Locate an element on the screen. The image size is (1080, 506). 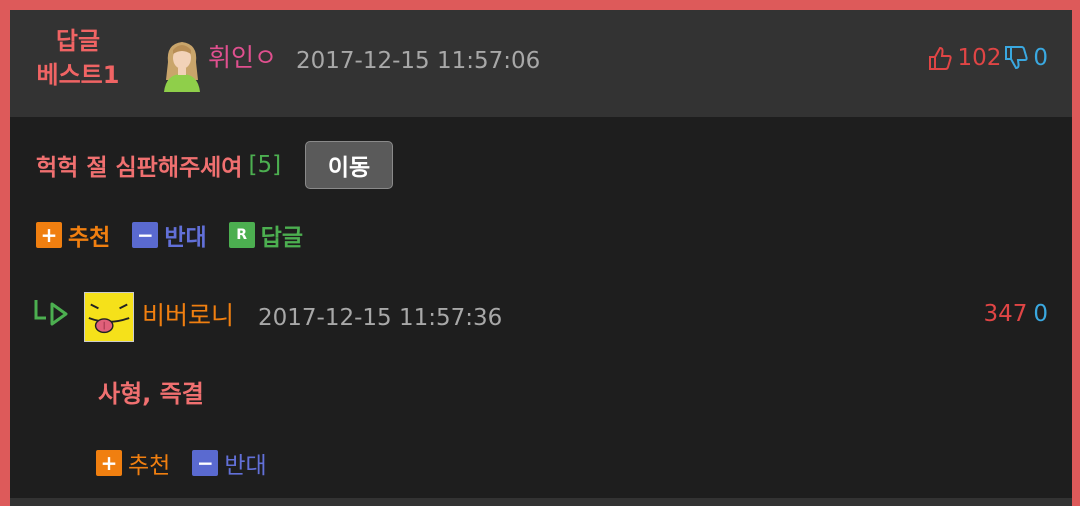
oppose-label: 반대 is located at coordinates (185, 238).